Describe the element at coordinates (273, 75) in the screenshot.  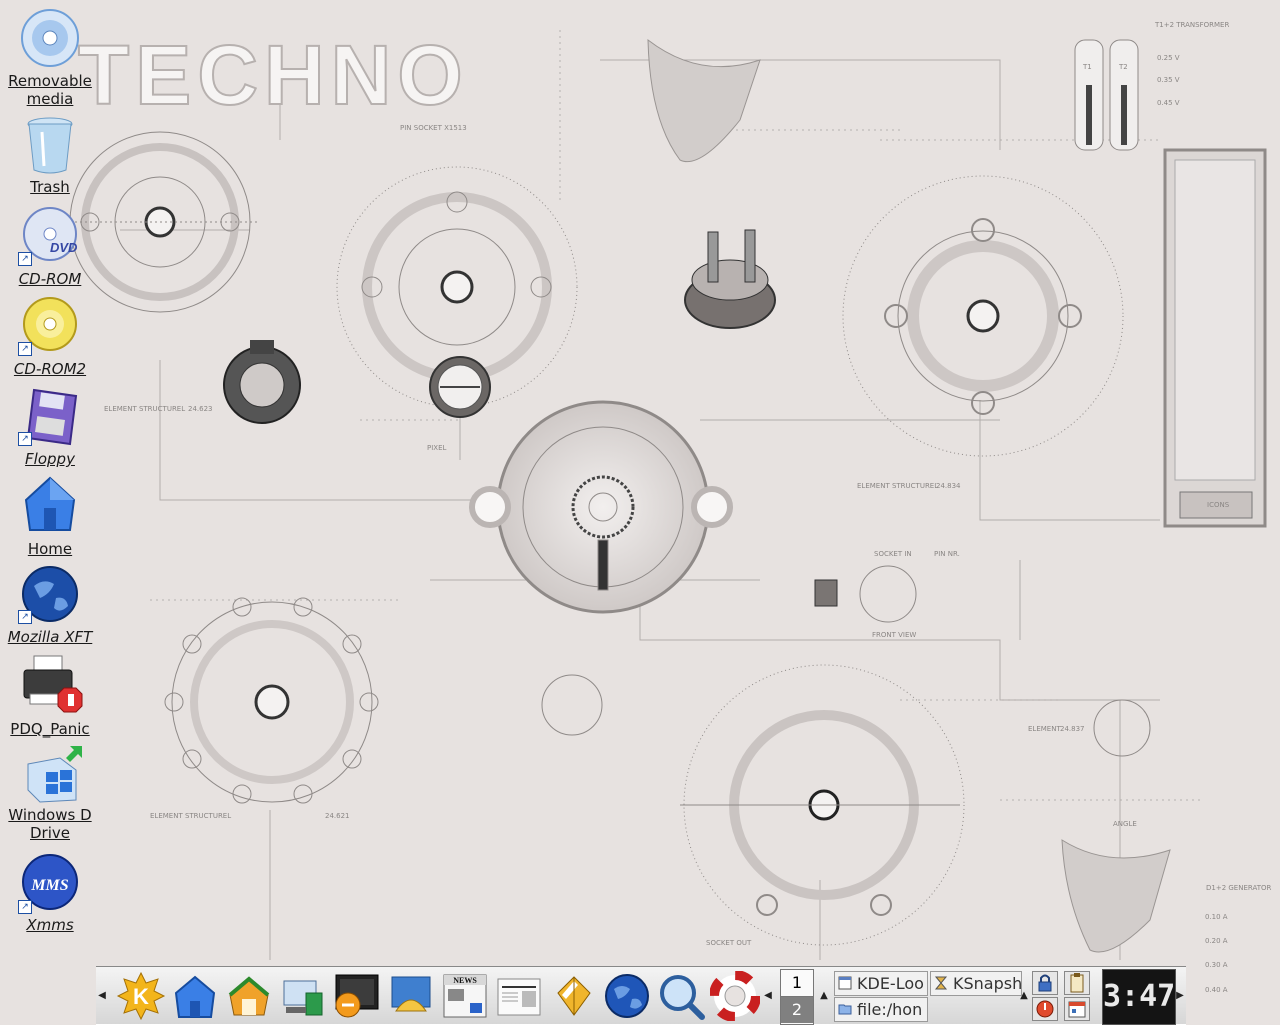
I see `wallpaper-logo: TECHNO` at that location.